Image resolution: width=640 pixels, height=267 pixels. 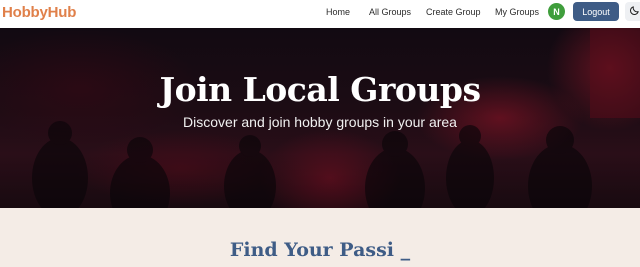 I want to click on nav-link-all-groups: All Groups, so click(x=390, y=12).